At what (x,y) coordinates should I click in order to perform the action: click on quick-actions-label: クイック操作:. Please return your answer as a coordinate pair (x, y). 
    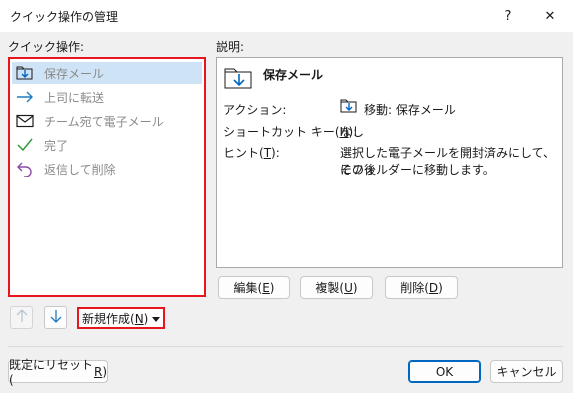
    Looking at the image, I should click on (46, 47).